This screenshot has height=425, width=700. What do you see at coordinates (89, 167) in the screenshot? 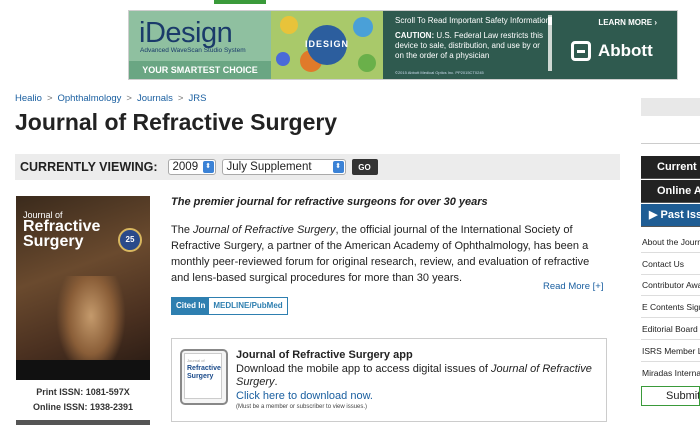
I see `currently-viewing-label: CURRENTLY VIEWING:` at bounding box center [89, 167].